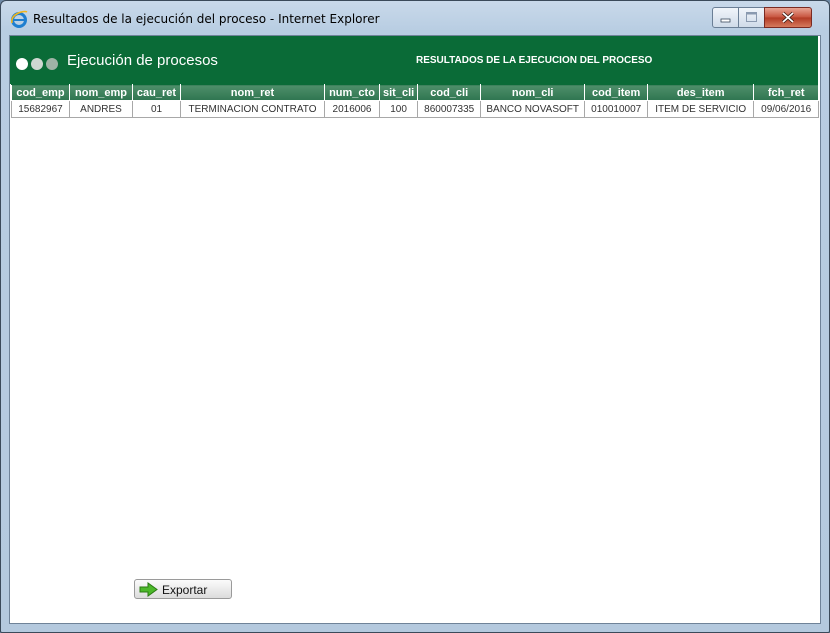  I want to click on column-header-cau-ret: cau_ret, so click(156, 92).